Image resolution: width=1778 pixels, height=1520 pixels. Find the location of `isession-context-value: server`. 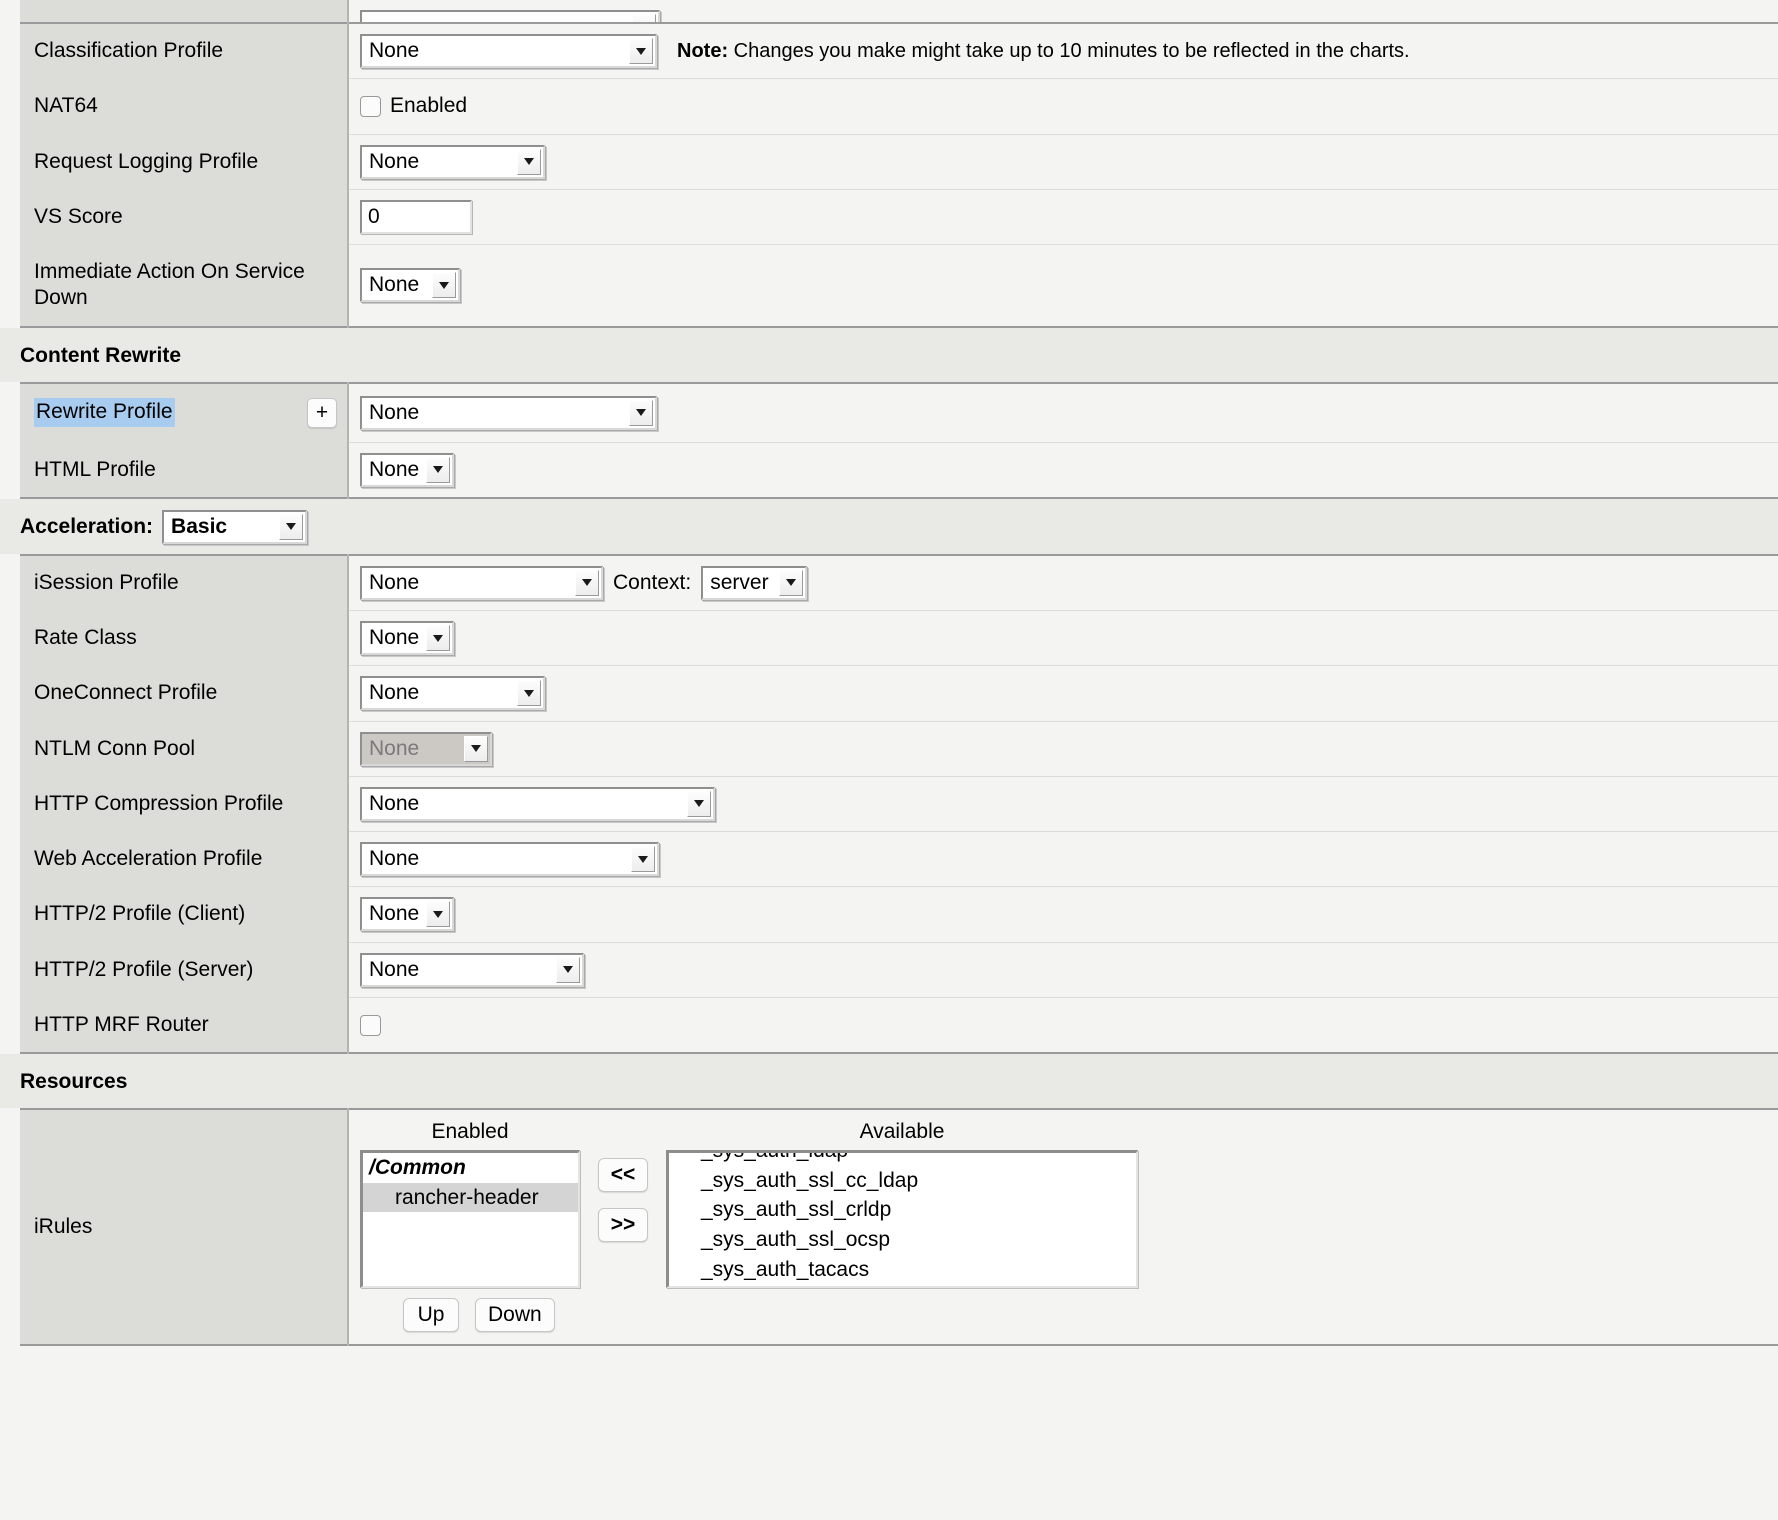

isession-context-value: server is located at coordinates (739, 582).